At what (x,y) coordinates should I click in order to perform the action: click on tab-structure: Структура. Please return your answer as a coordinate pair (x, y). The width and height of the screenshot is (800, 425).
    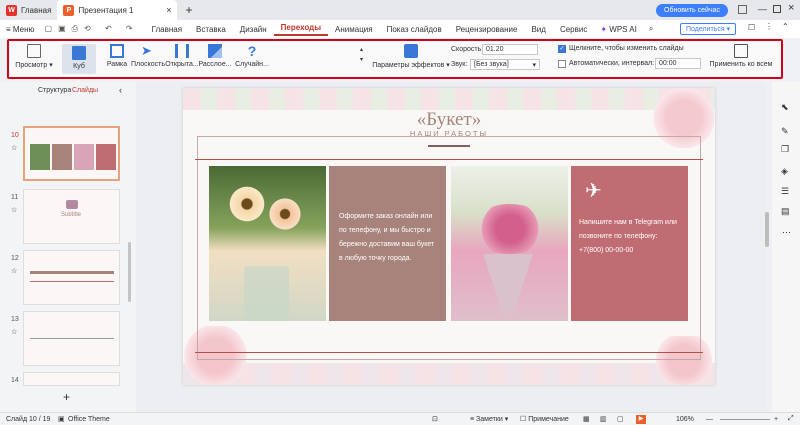
    Looking at the image, I should click on (54, 90).